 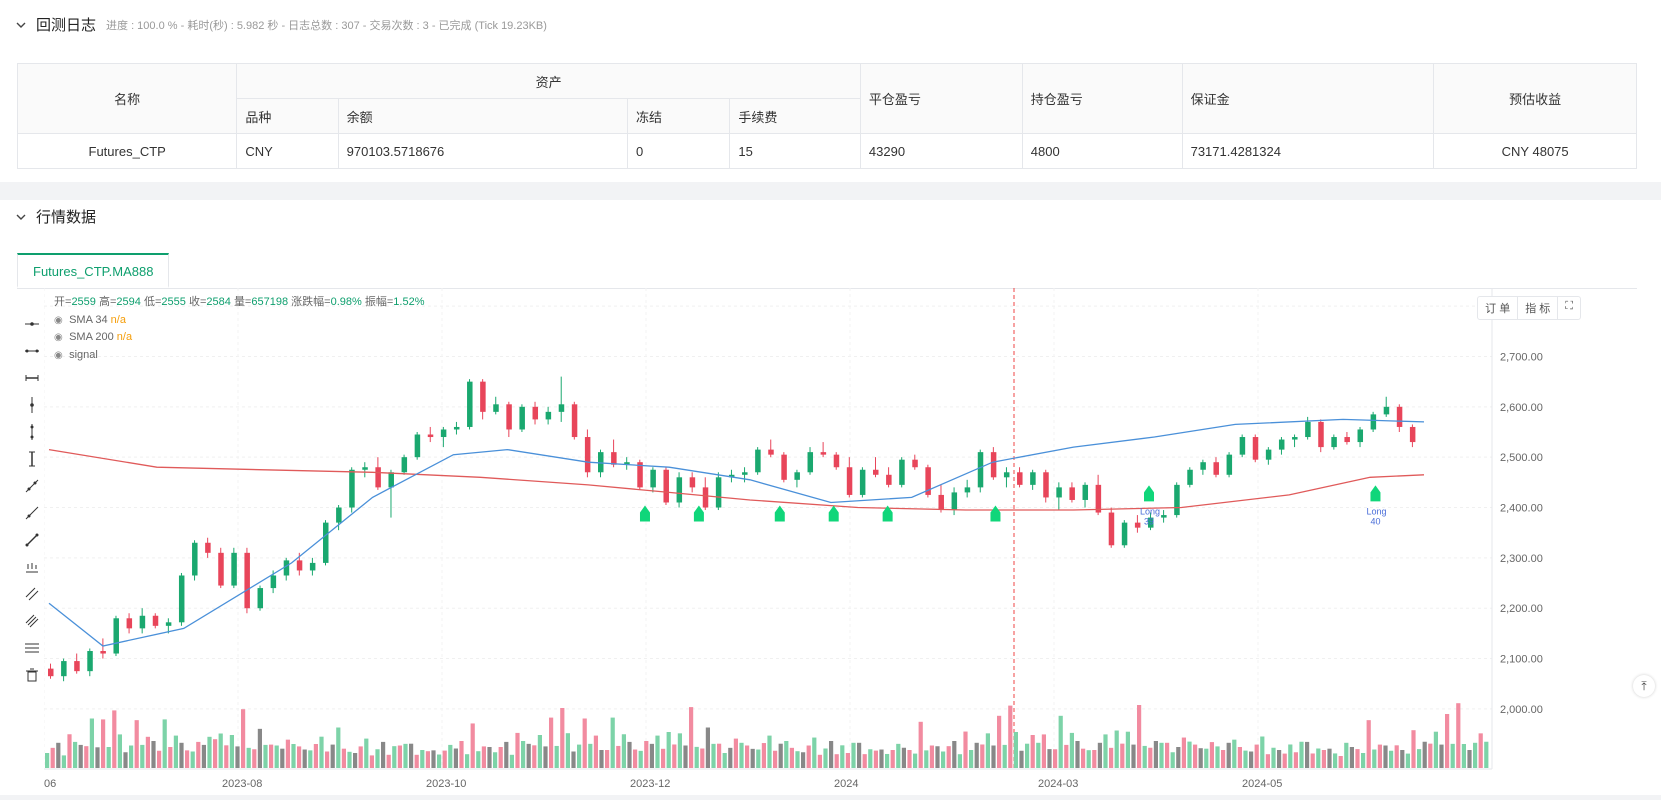 I want to click on legend-sma200: ◉ SMA 200 n/a, so click(x=239, y=338).